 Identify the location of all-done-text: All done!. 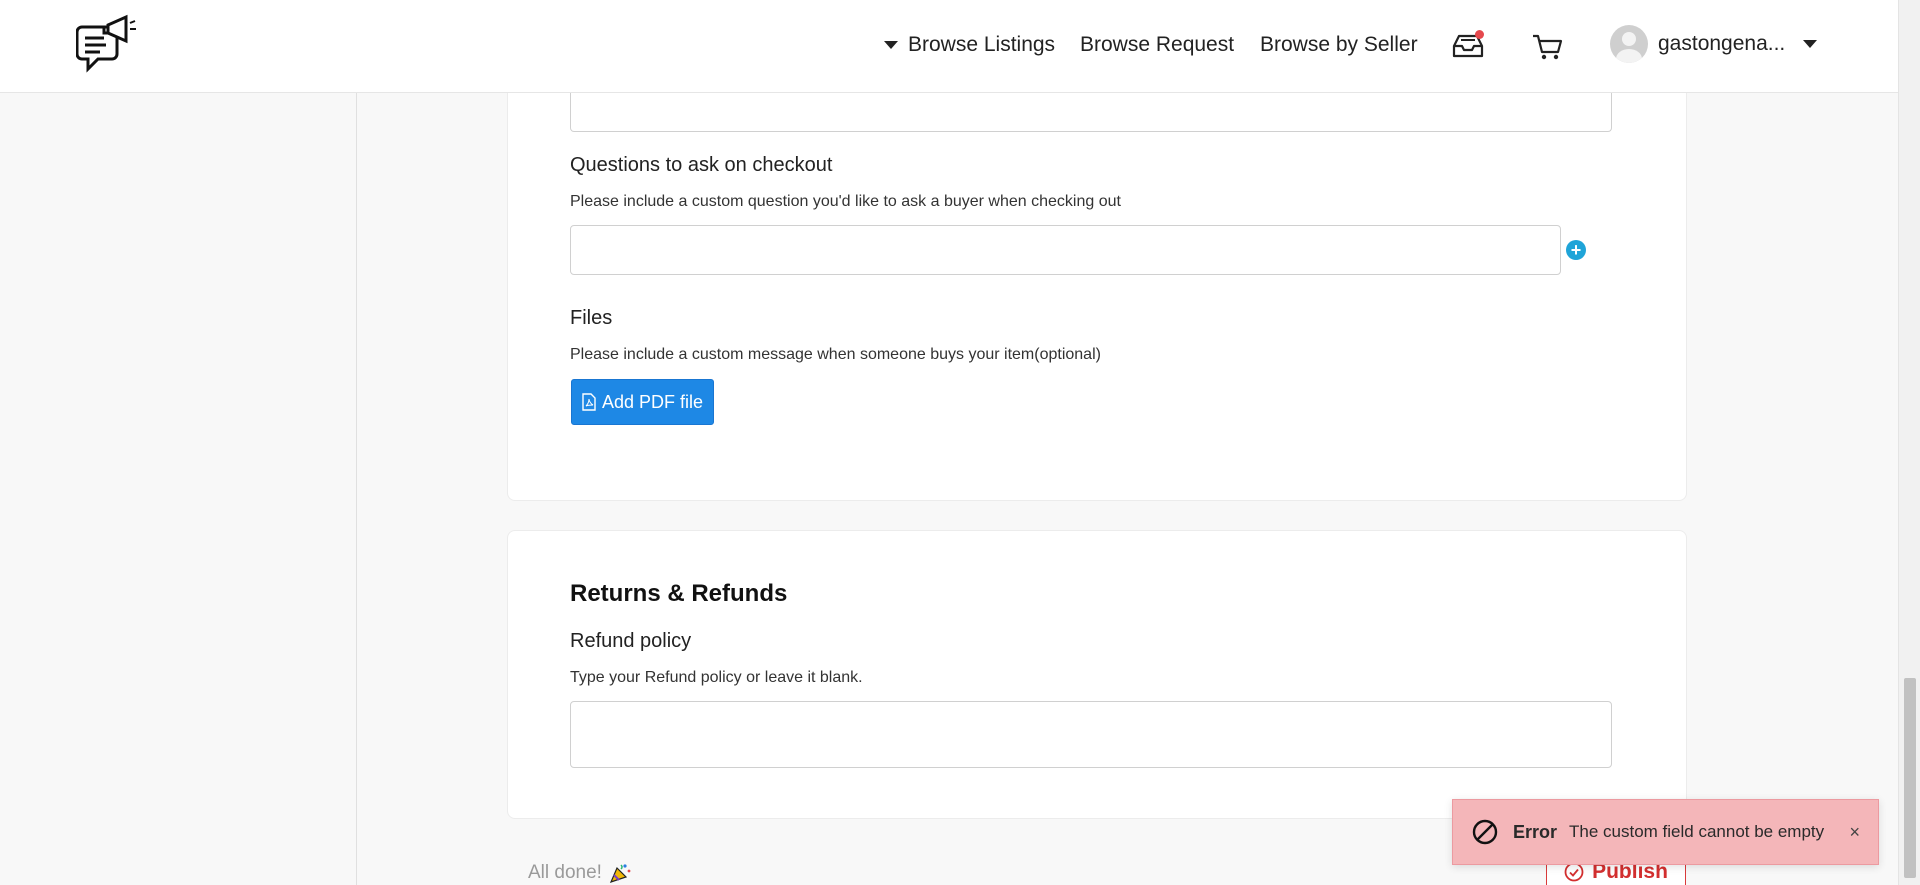
(580, 873).